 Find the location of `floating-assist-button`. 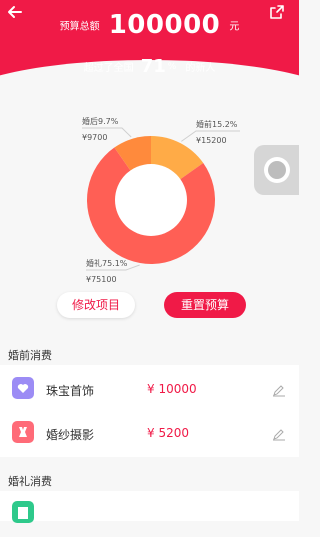

floating-assist-button is located at coordinates (276, 170).